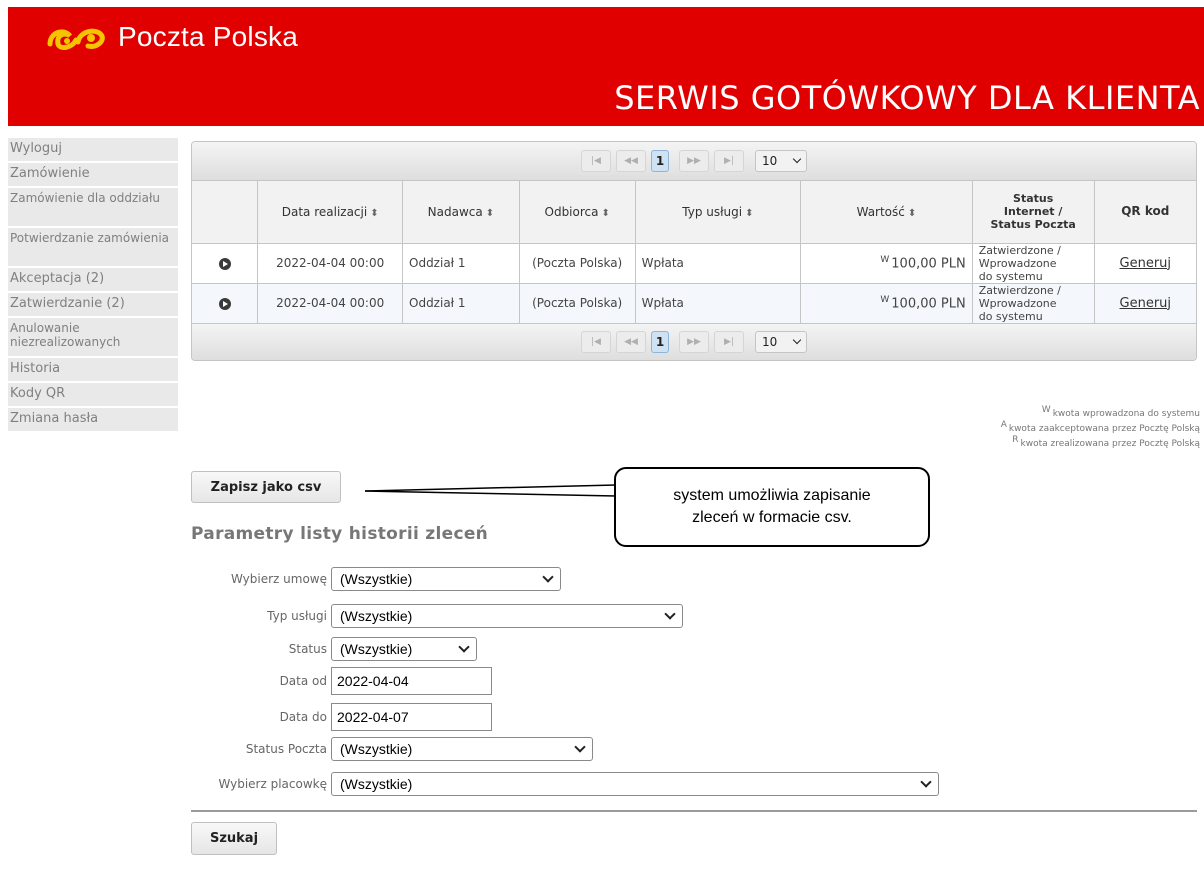 Image resolution: width=1204 pixels, height=892 pixels. I want to click on office-row: Wybierz placowkę (Wszystkie), so click(565, 784).